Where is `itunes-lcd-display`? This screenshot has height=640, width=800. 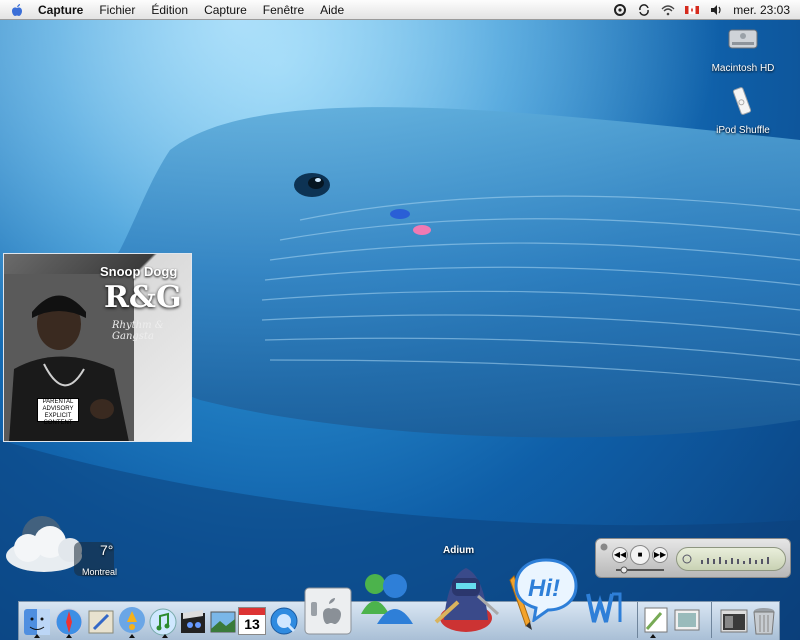 itunes-lcd-display is located at coordinates (731, 559).